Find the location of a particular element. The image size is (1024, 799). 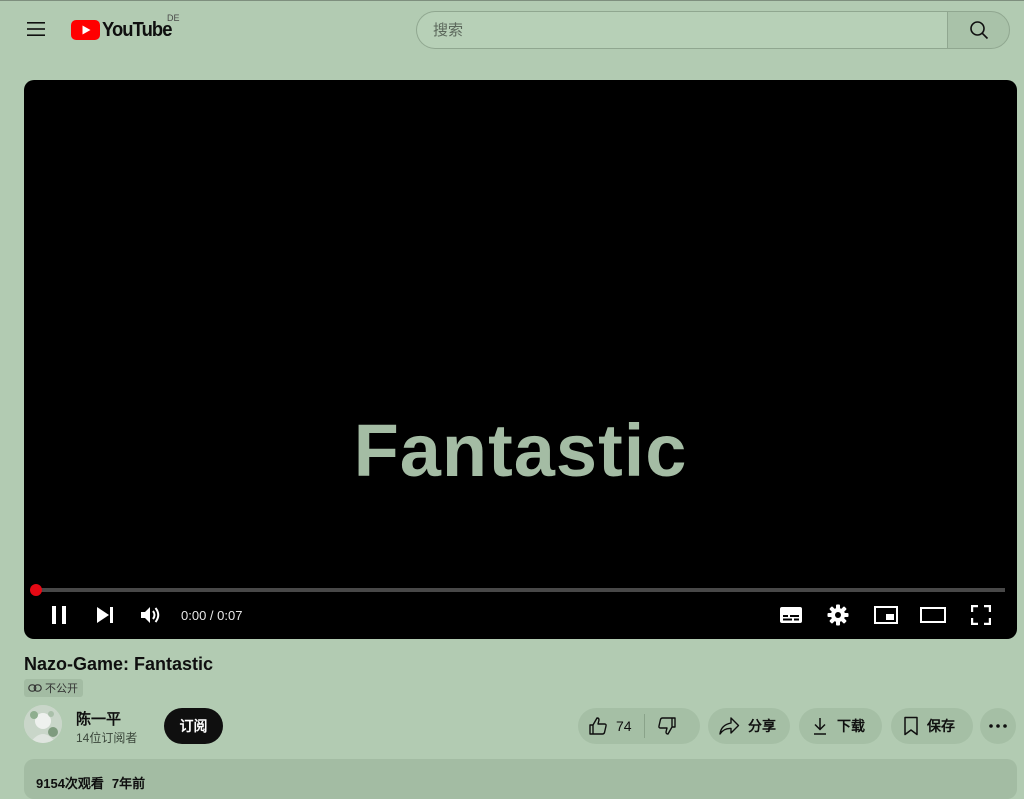

pause-icon is located at coordinates (59, 615).